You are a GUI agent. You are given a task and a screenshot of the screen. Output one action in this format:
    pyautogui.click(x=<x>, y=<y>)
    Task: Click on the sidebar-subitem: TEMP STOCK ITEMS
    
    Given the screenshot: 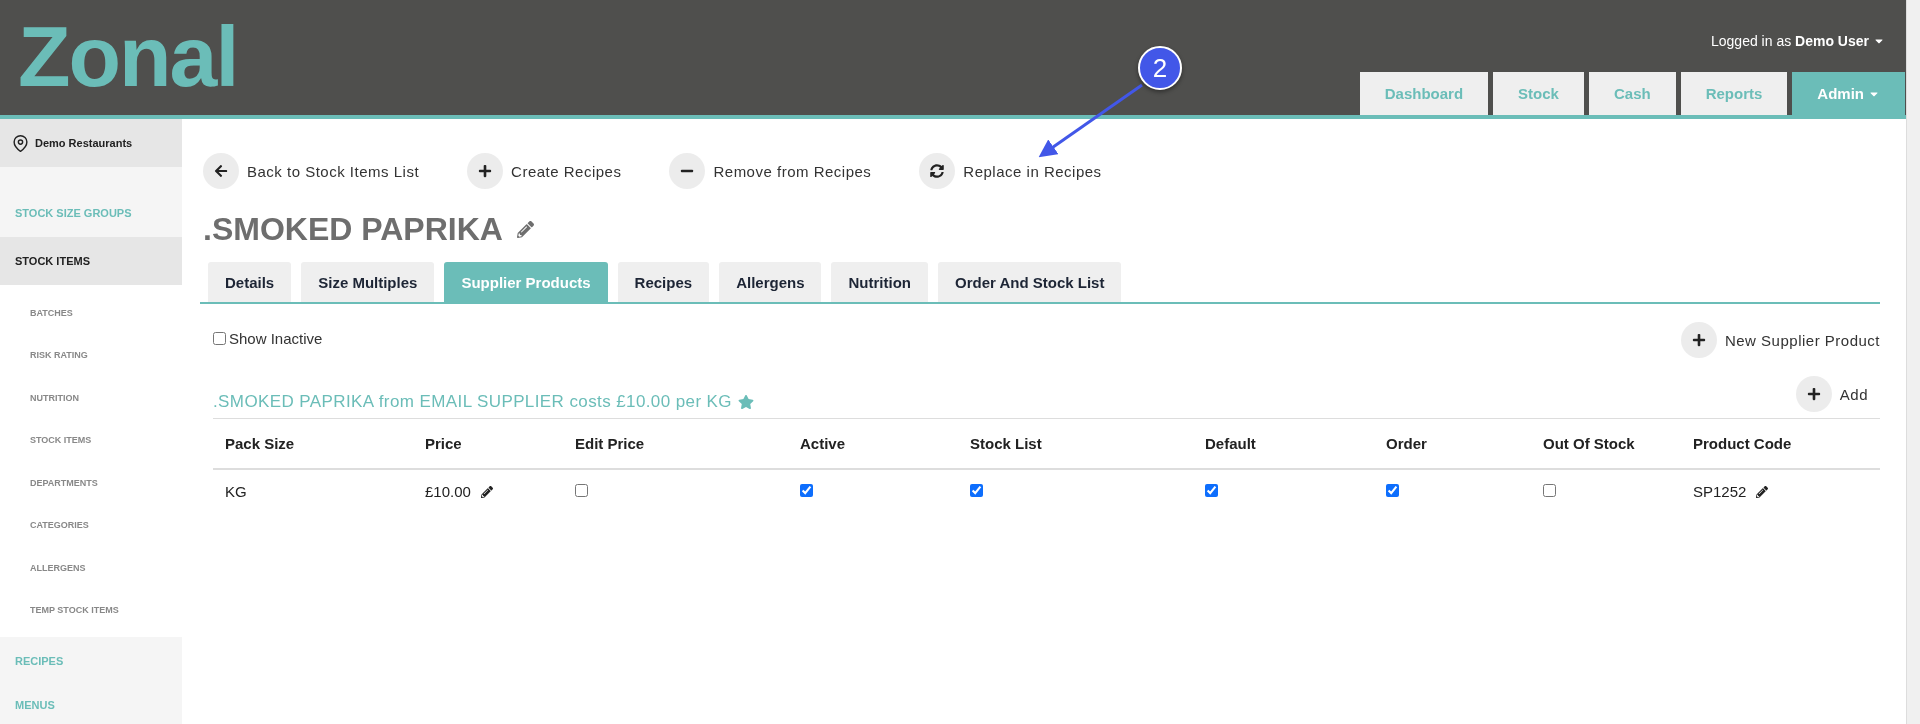 What is the action you would take?
    pyautogui.click(x=91, y=610)
    